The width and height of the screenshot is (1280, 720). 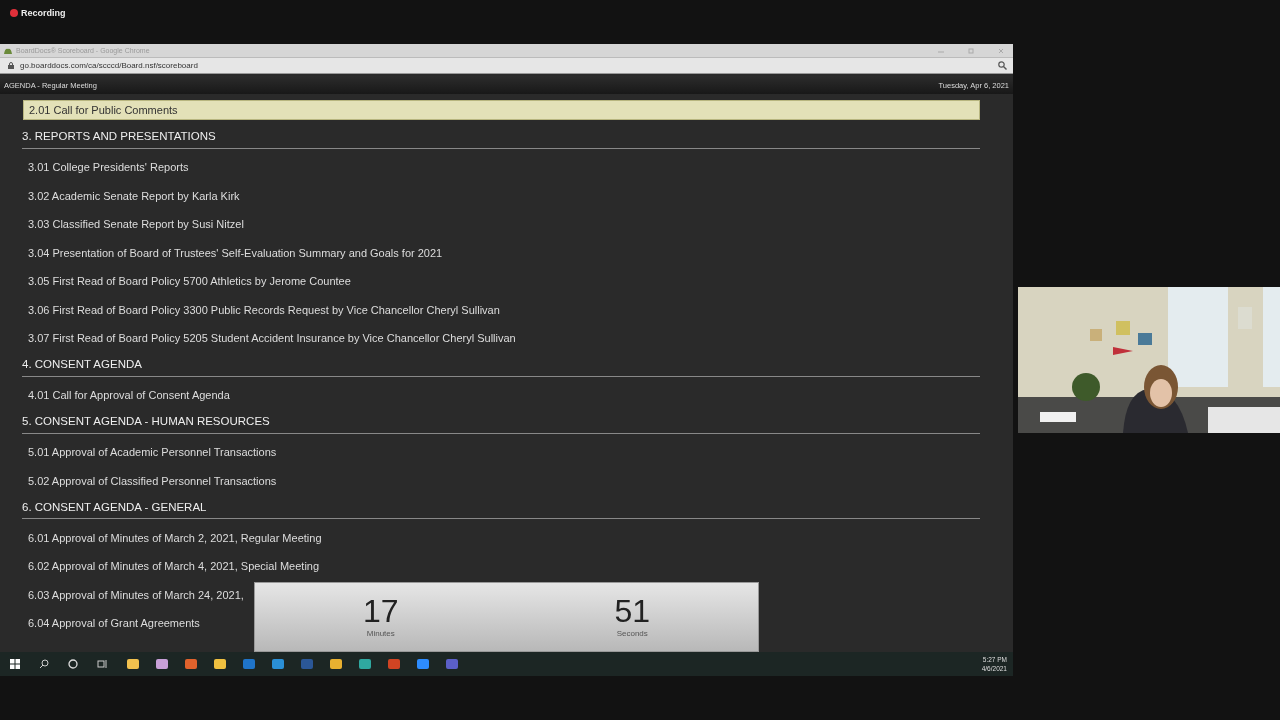 I want to click on agenda-item: 3.04 Presentation of Board of Trustees' Self-Evaluation Summary and Goals for 2021, so click(x=233, y=252).